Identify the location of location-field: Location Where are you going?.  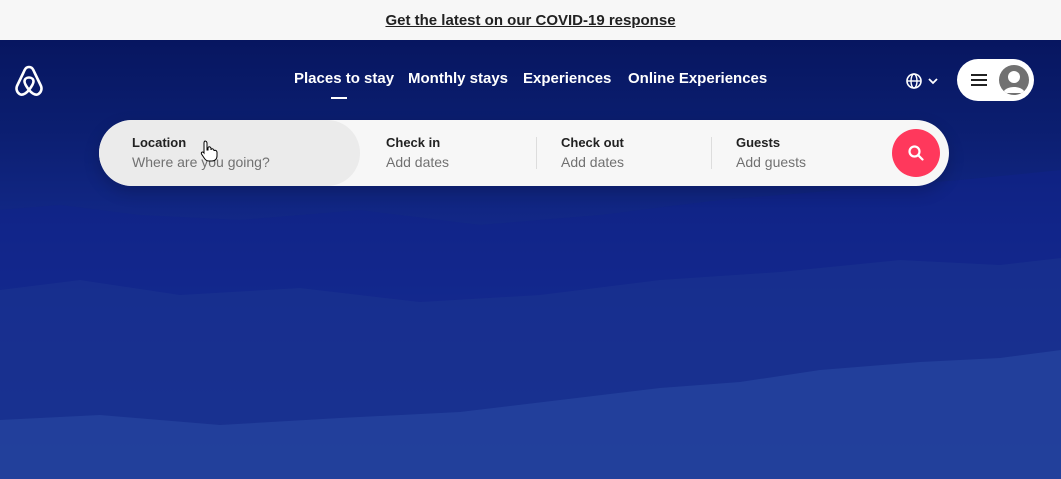
(229, 153).